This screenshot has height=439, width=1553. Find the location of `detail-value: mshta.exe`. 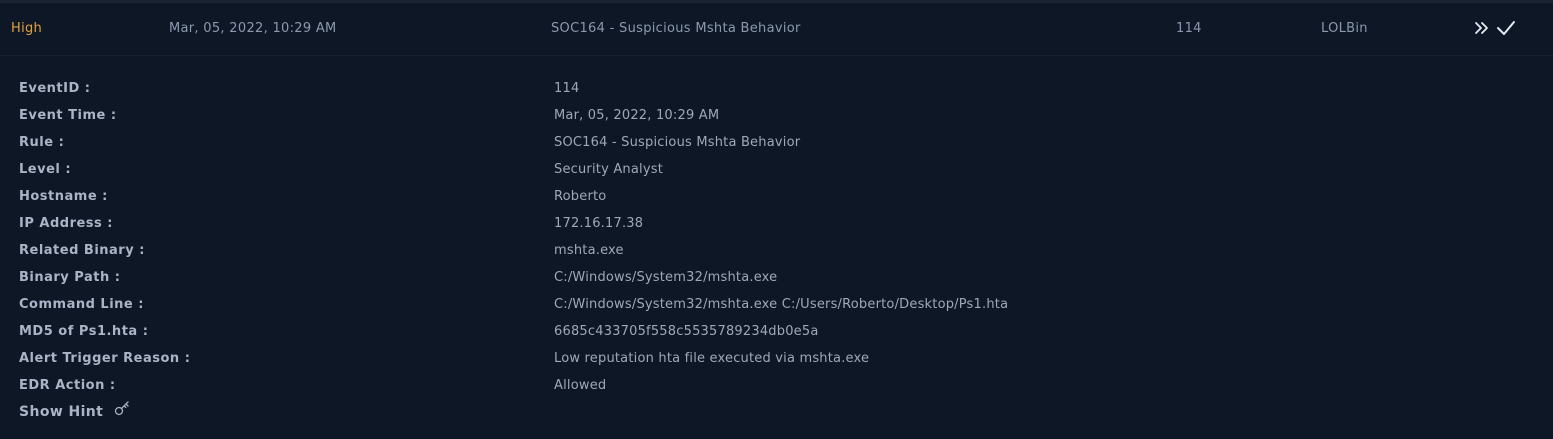

detail-value: mshta.exe is located at coordinates (589, 250).